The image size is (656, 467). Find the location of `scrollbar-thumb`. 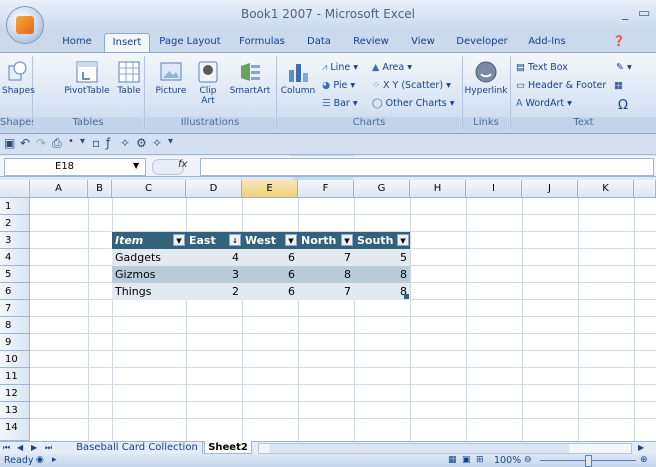

scrollbar-thumb is located at coordinates (419, 448).